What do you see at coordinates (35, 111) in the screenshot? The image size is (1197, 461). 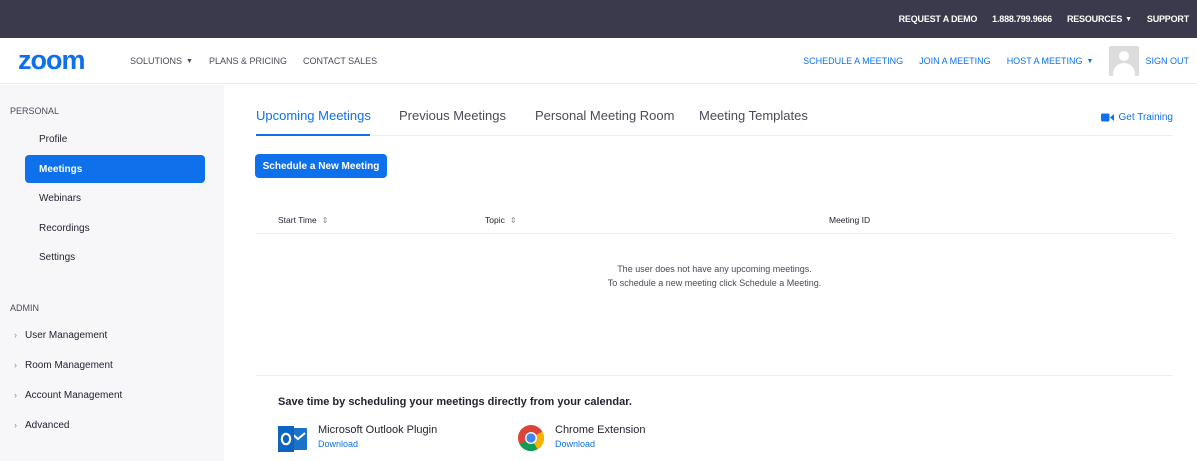 I see `personal-section-label: PERSONAL` at bounding box center [35, 111].